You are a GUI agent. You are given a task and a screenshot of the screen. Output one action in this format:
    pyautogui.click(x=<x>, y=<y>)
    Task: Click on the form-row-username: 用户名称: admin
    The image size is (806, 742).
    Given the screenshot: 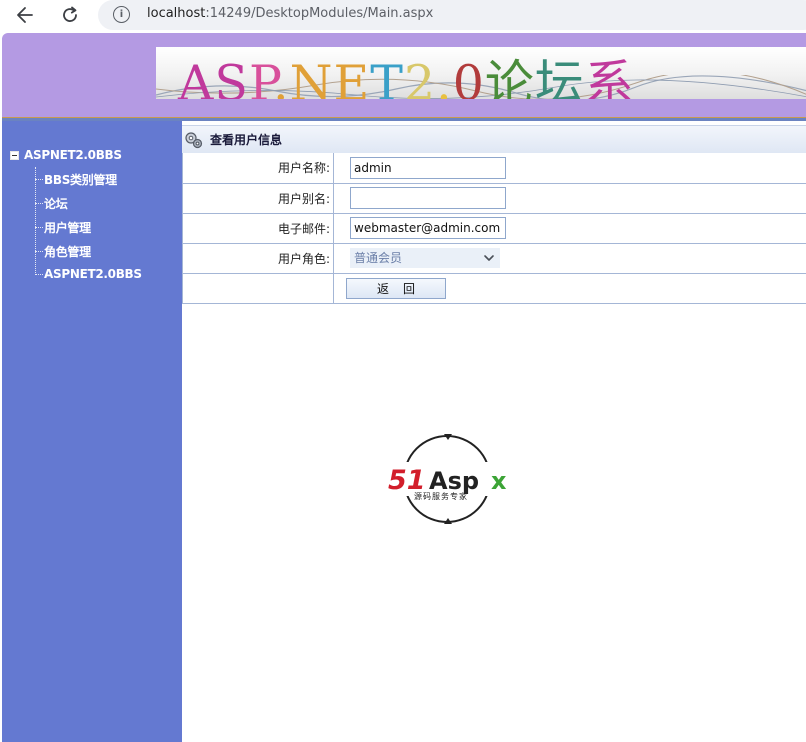 What is the action you would take?
    pyautogui.click(x=494, y=168)
    